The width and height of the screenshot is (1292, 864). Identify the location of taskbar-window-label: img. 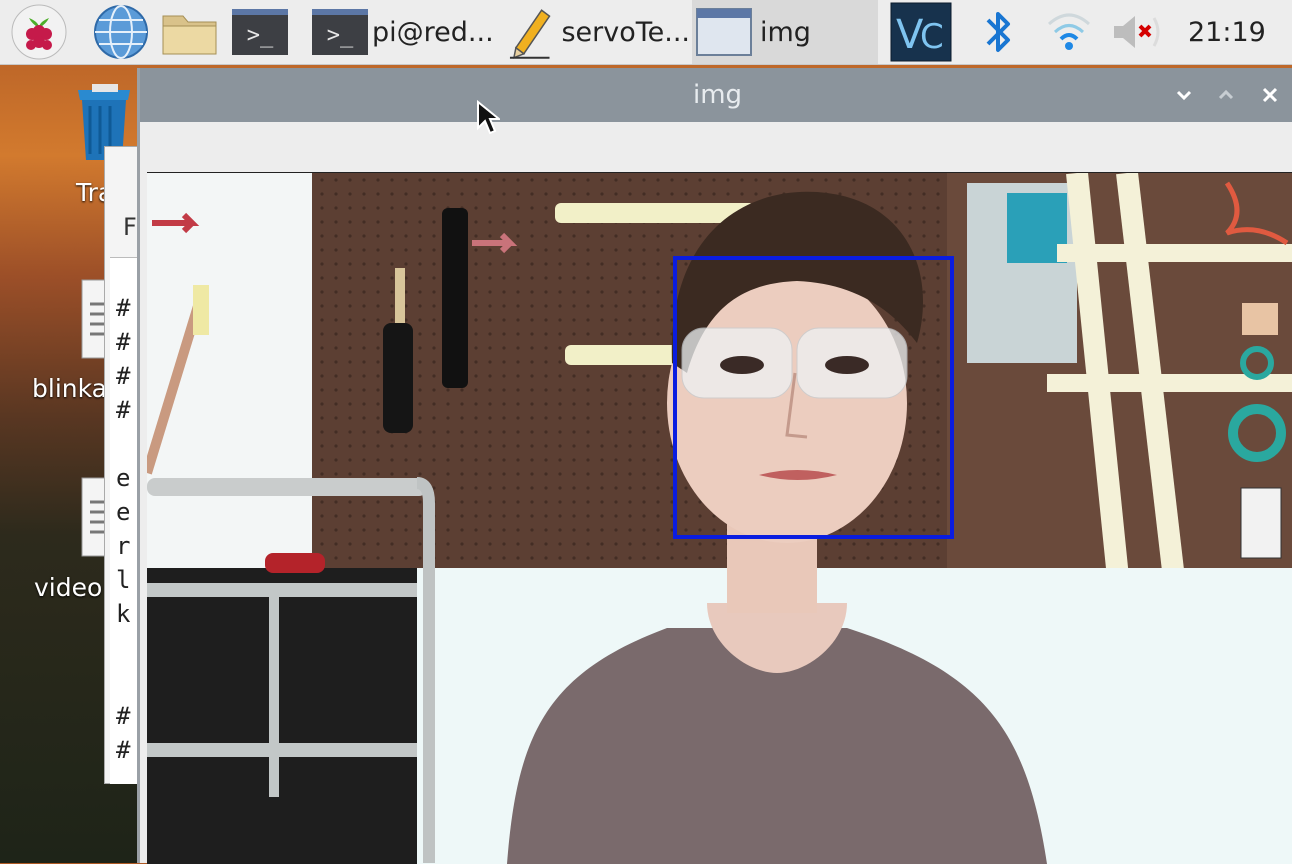
(785, 32).